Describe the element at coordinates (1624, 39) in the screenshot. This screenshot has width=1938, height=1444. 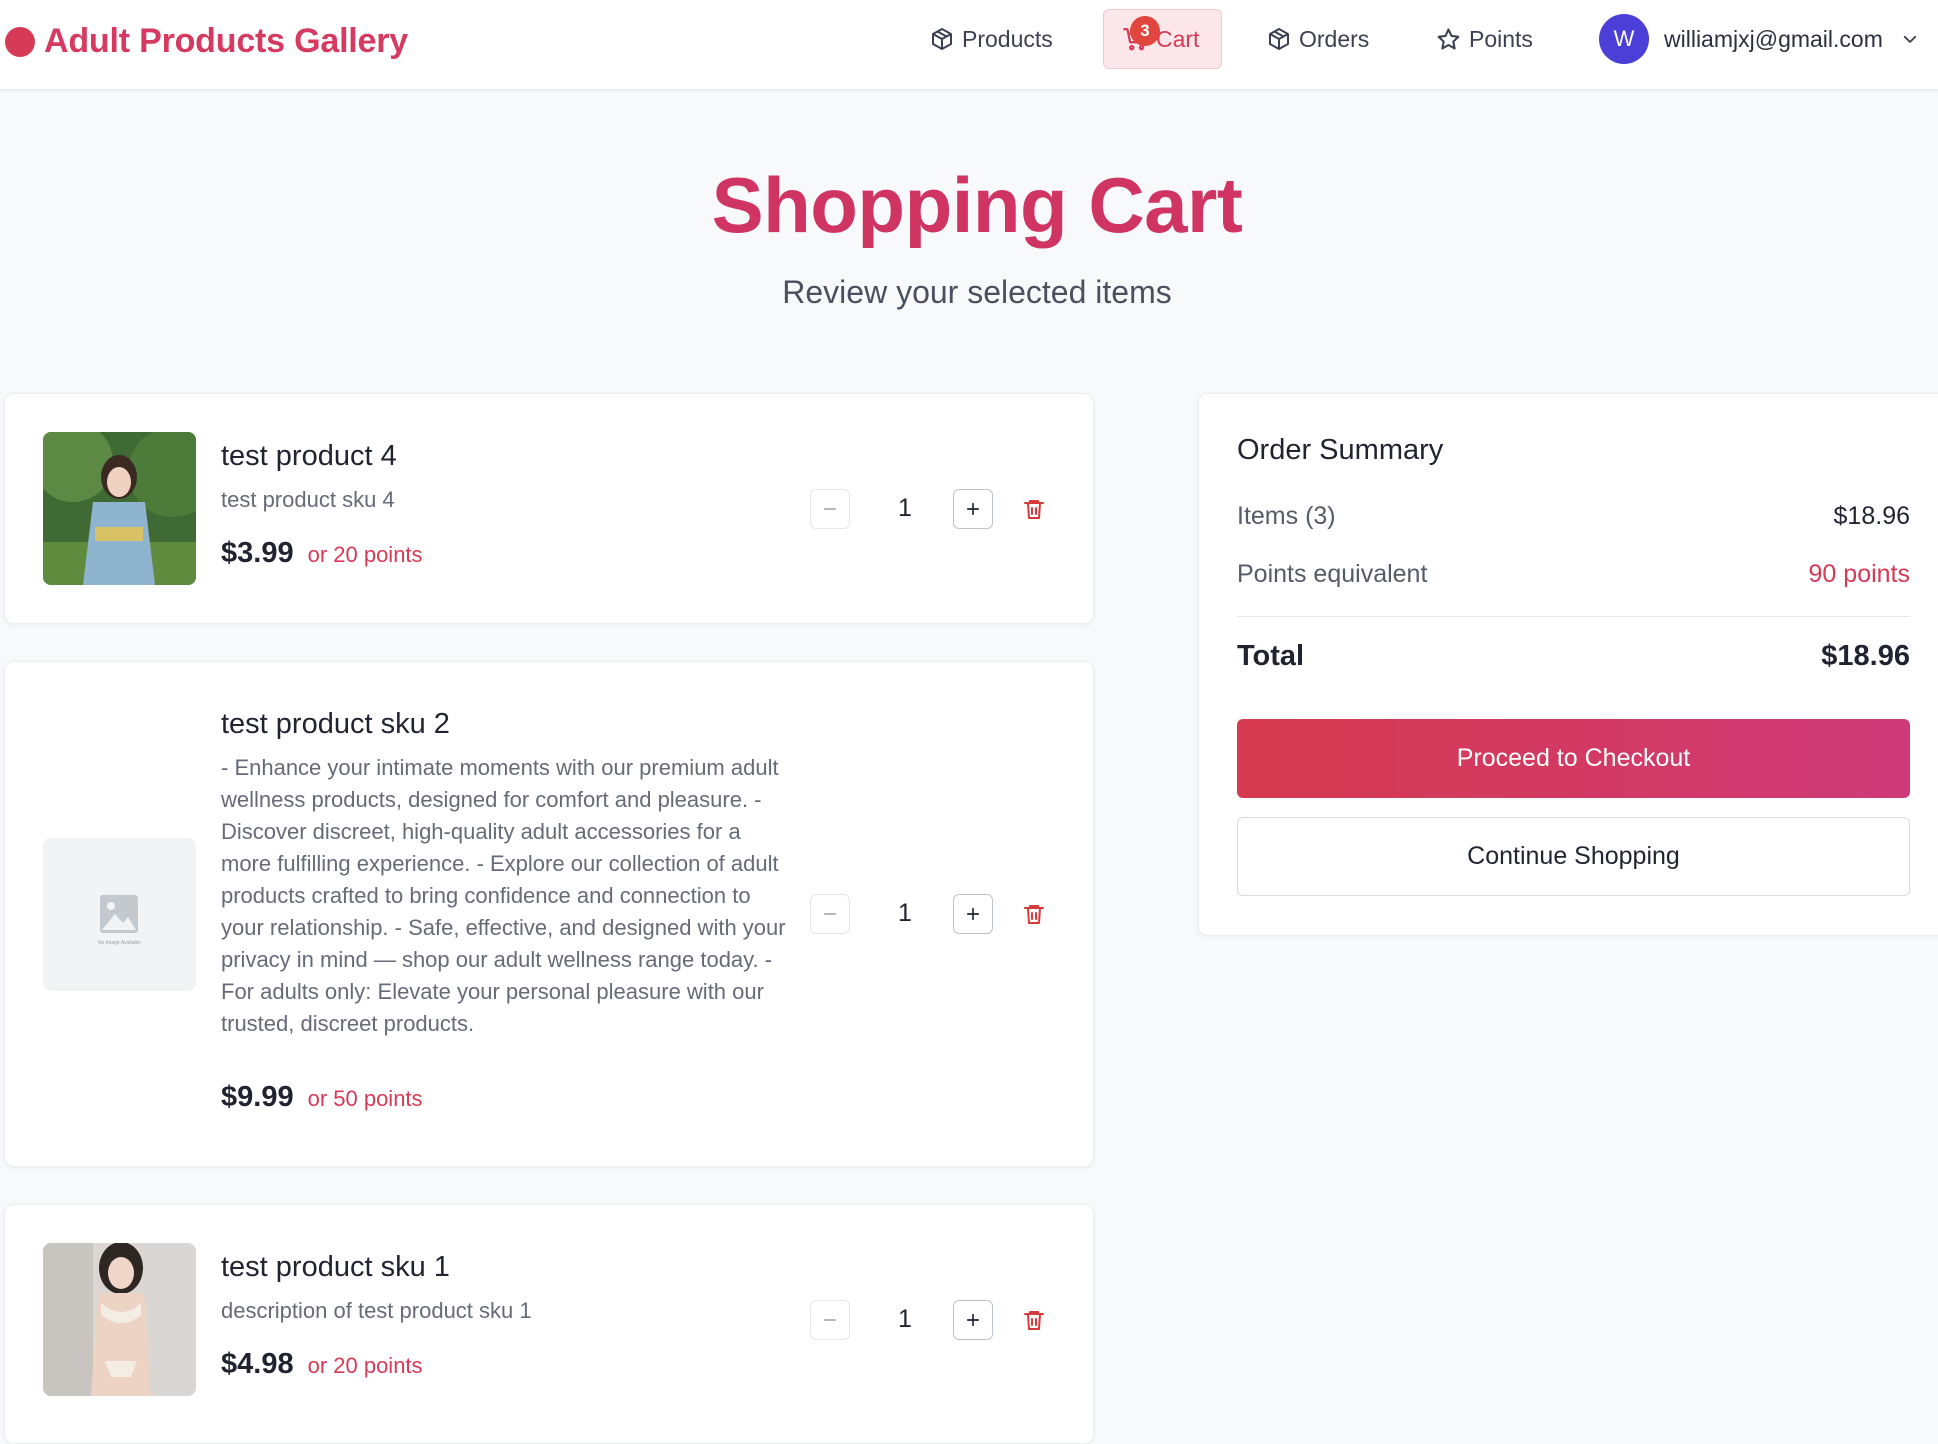
I see `avatar: W` at that location.